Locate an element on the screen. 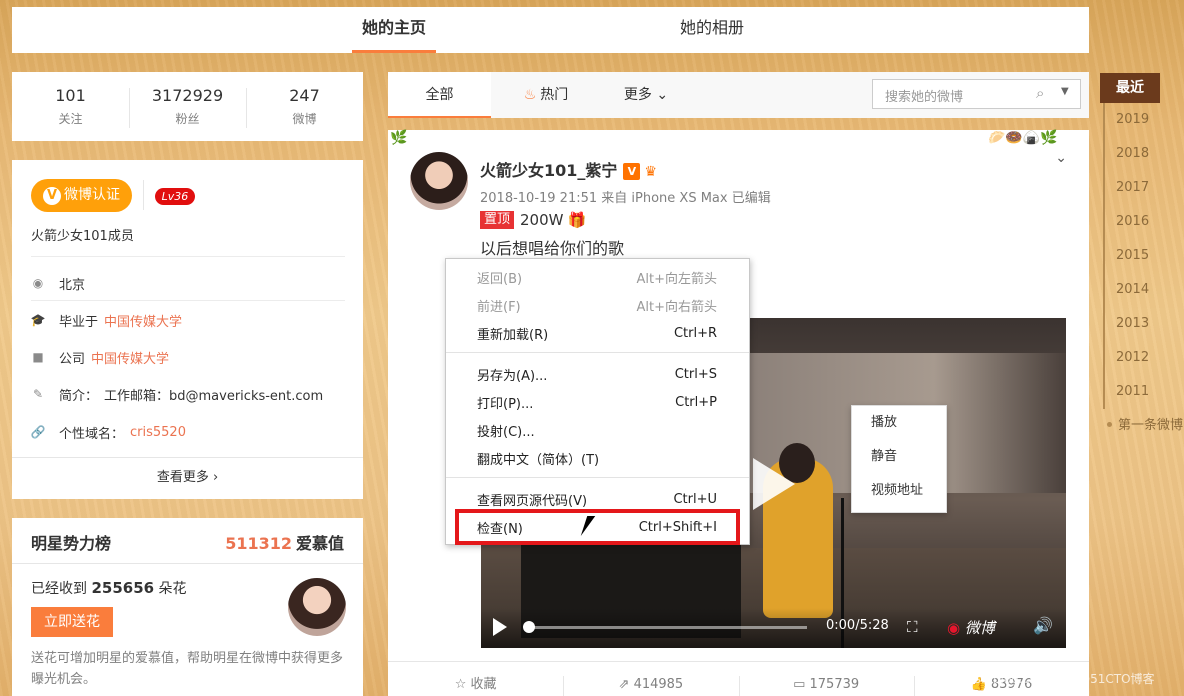  briefcase-icon: ■ is located at coordinates (38, 357).